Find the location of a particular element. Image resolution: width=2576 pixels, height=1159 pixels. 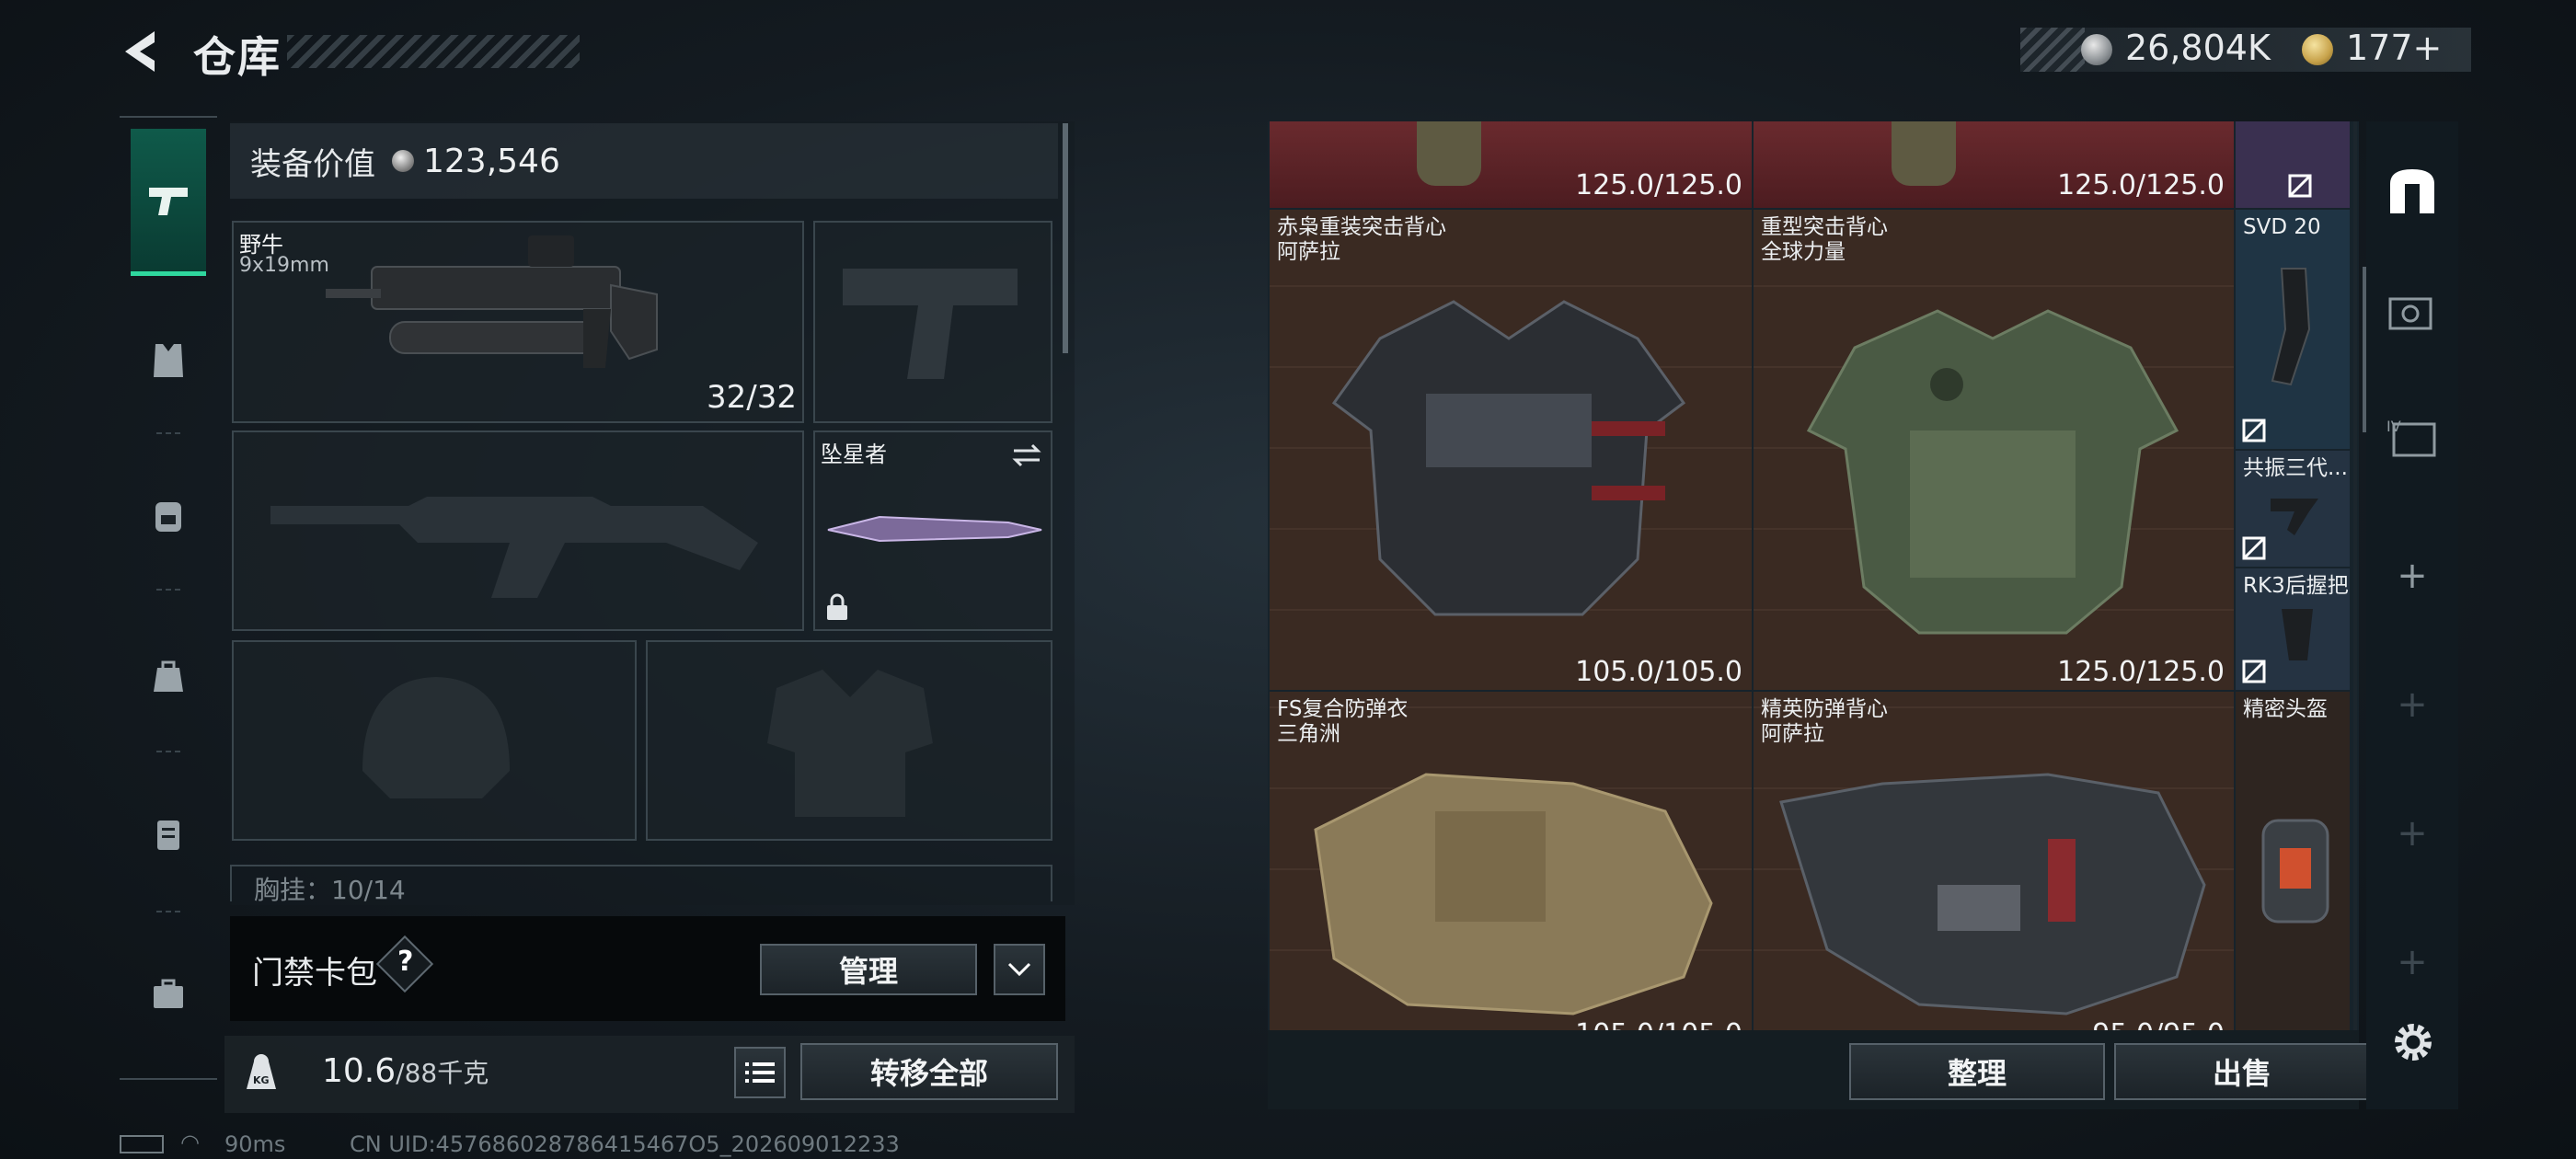

stash-item-helmet: 精密头盔 is located at coordinates (2293, 861).